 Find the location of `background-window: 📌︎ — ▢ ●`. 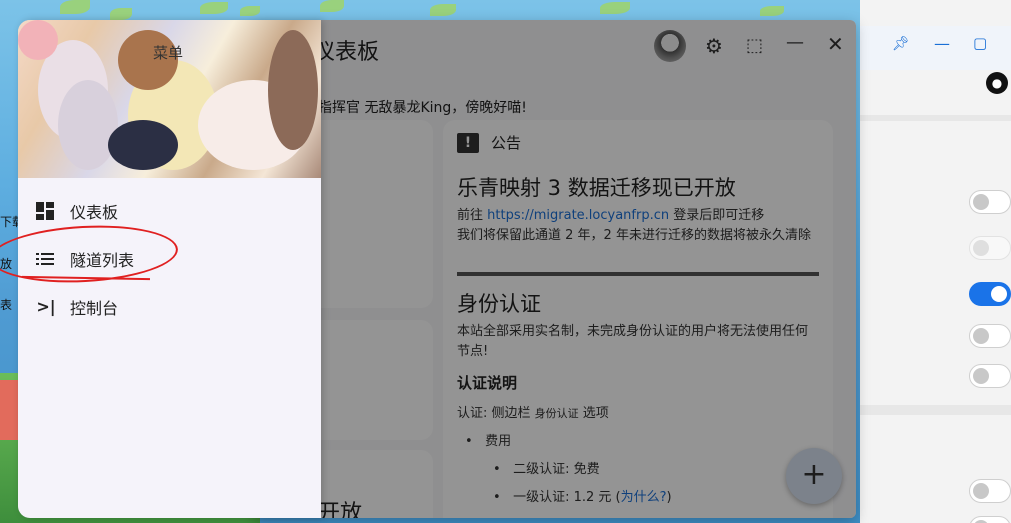

background-window: 📌︎ — ▢ ● is located at coordinates (935, 261).